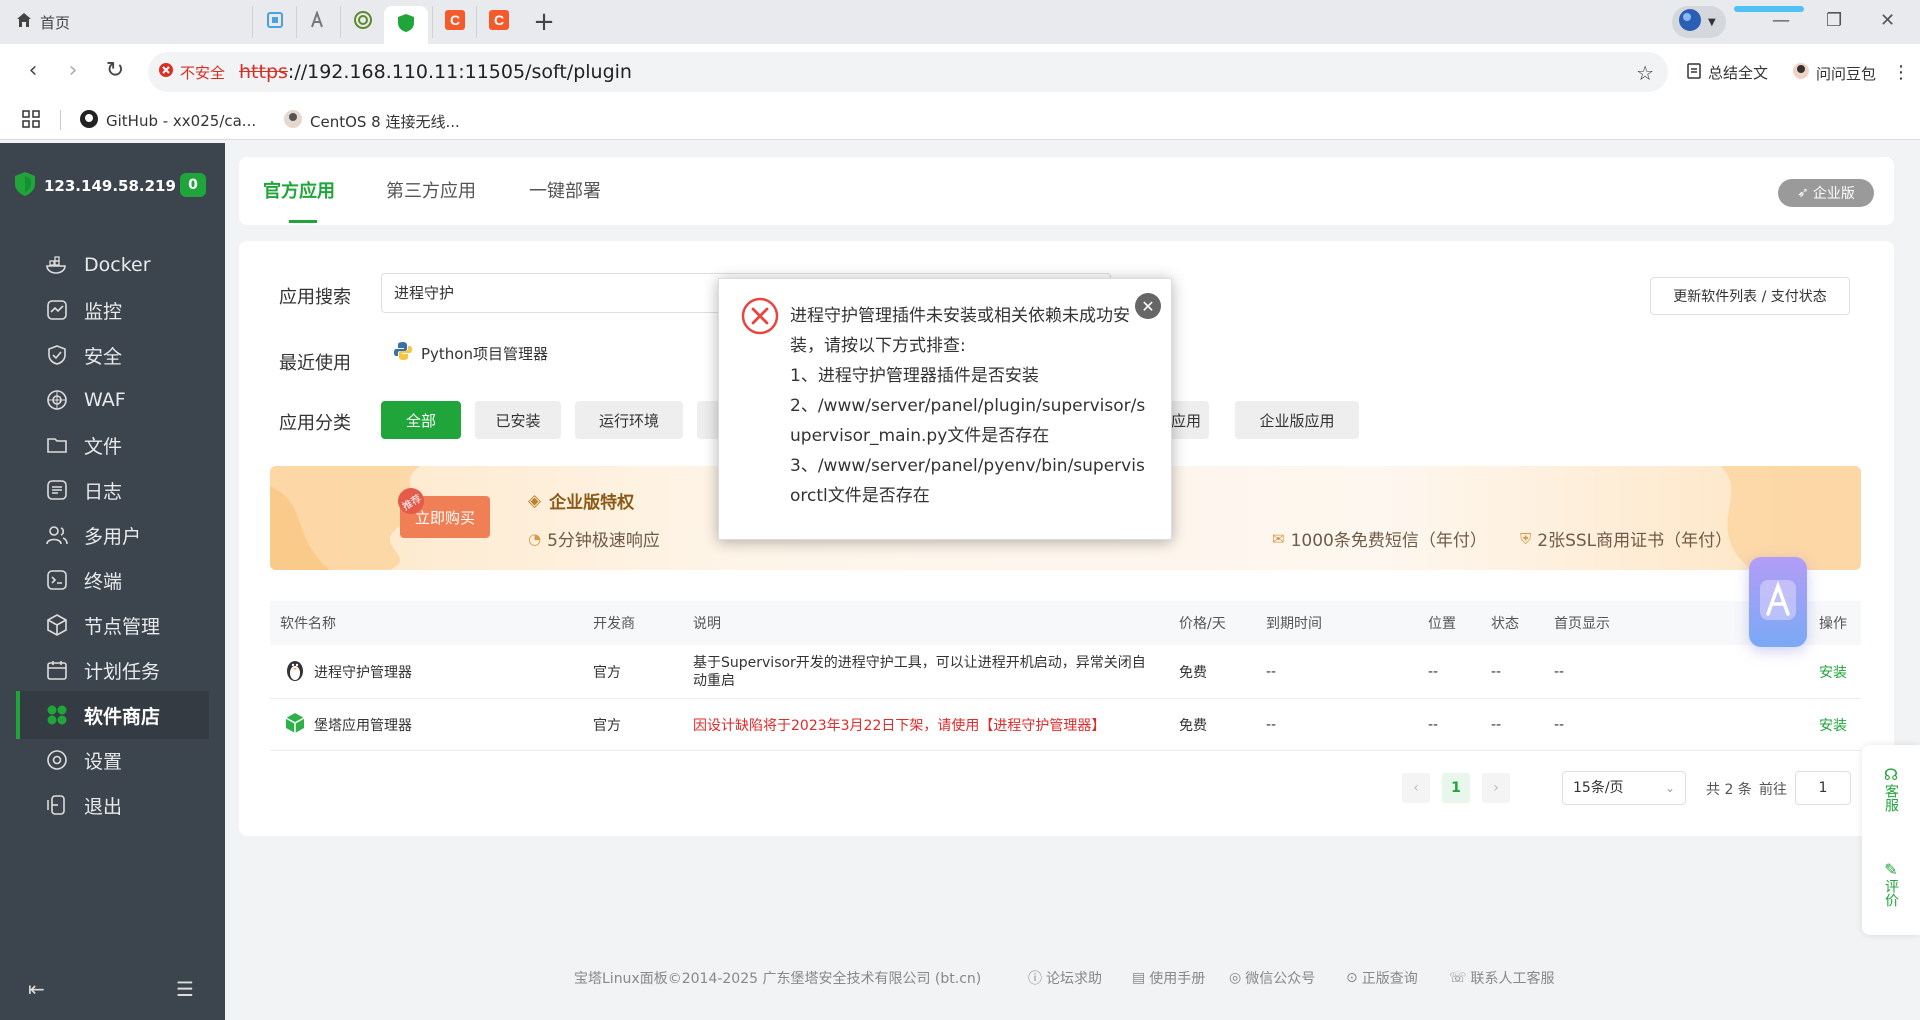 This screenshot has width=1920, height=1020. I want to click on tab-baota-active, so click(406, 25).